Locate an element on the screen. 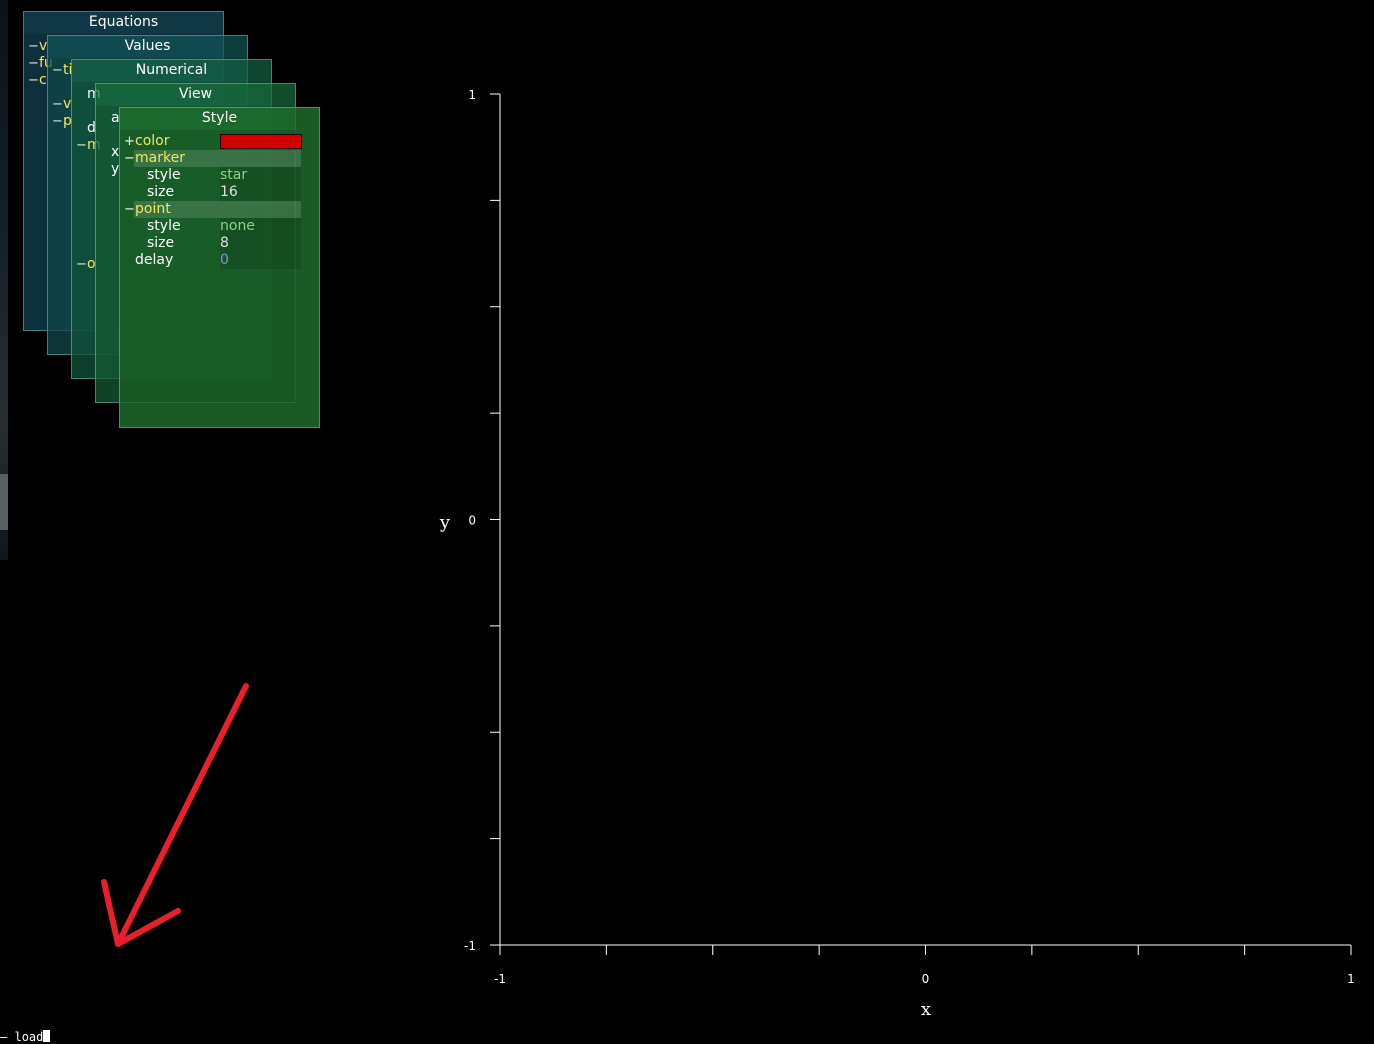 The width and height of the screenshot is (1374, 1044). delay-label: delay is located at coordinates (154, 260).